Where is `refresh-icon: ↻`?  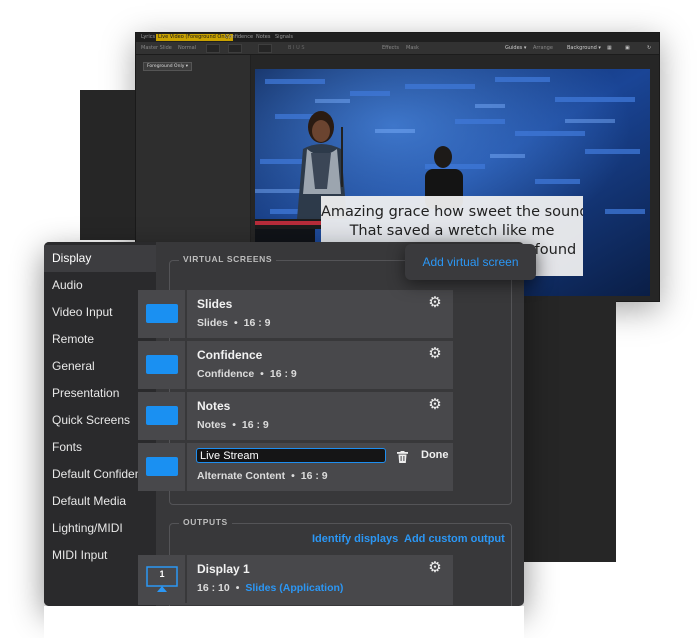 refresh-icon: ↻ is located at coordinates (649, 48).